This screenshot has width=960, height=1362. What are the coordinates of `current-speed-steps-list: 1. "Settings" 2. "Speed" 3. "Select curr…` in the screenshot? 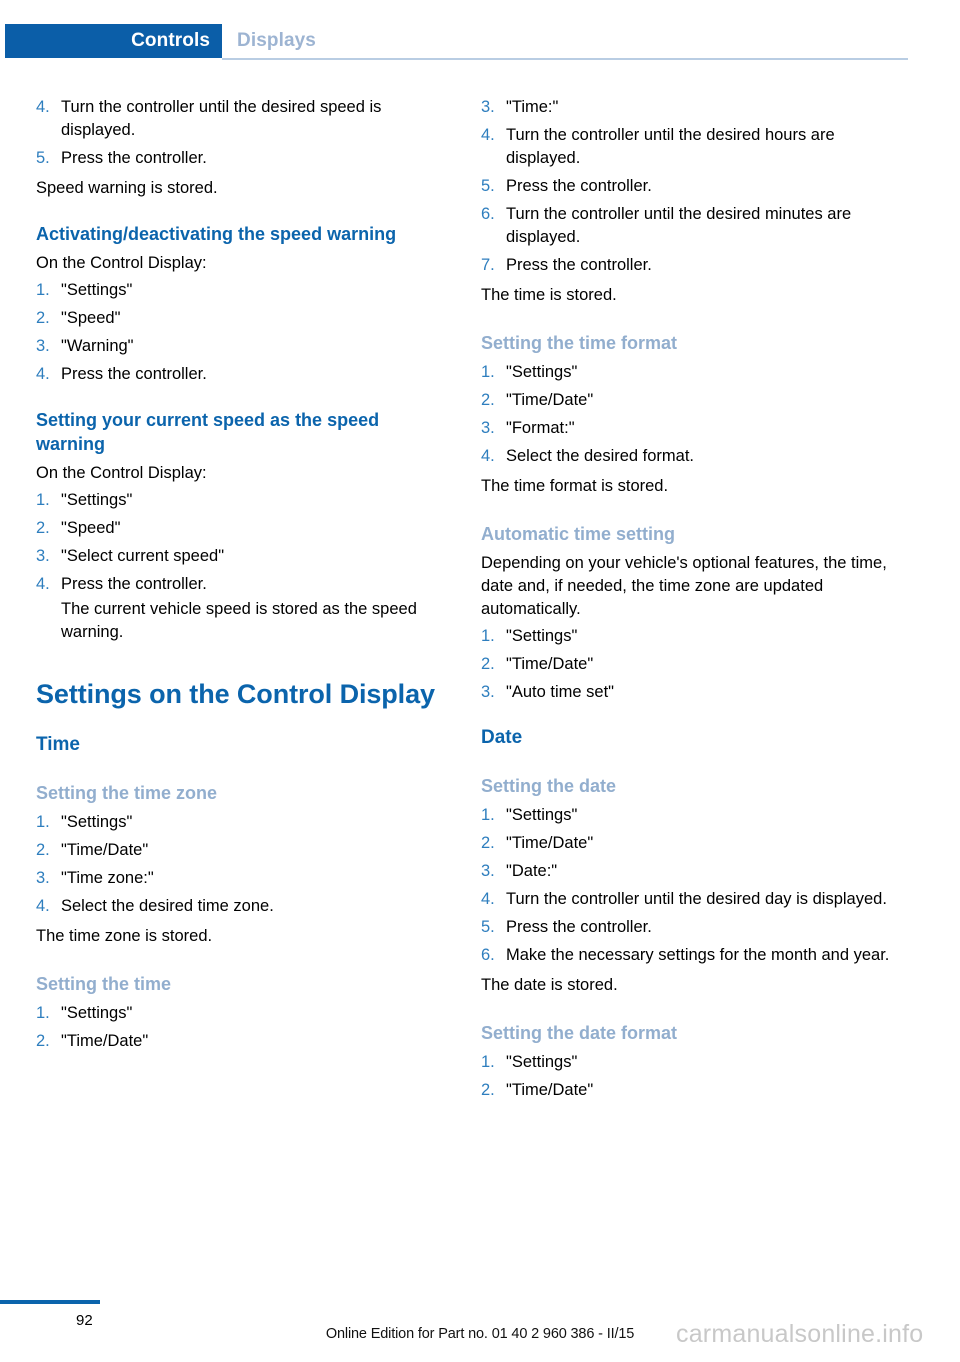 It's located at (241, 566).